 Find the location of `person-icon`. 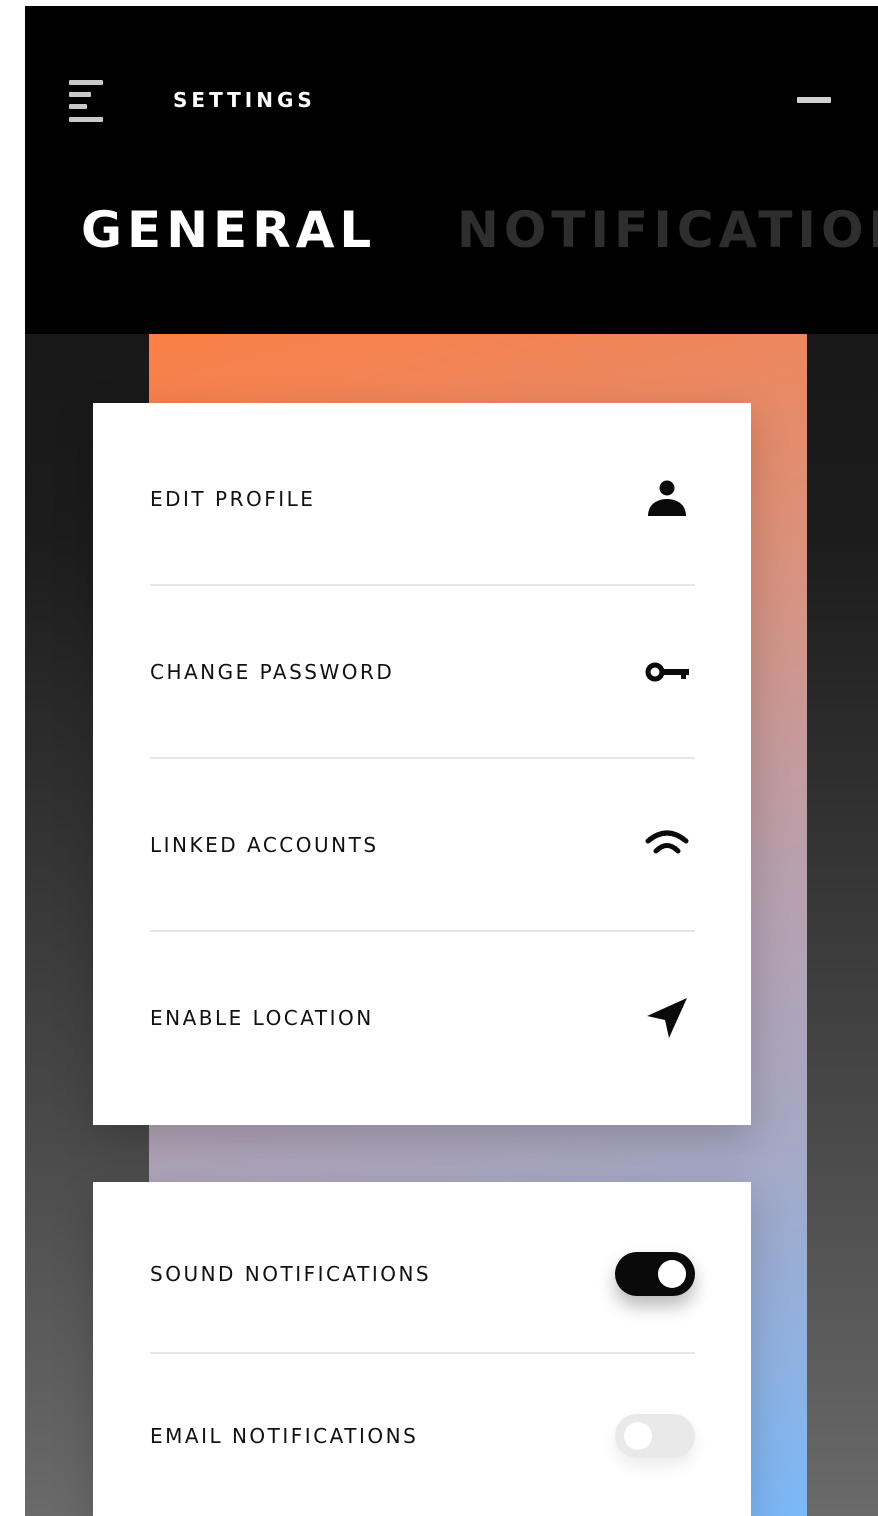

person-icon is located at coordinates (667, 499).